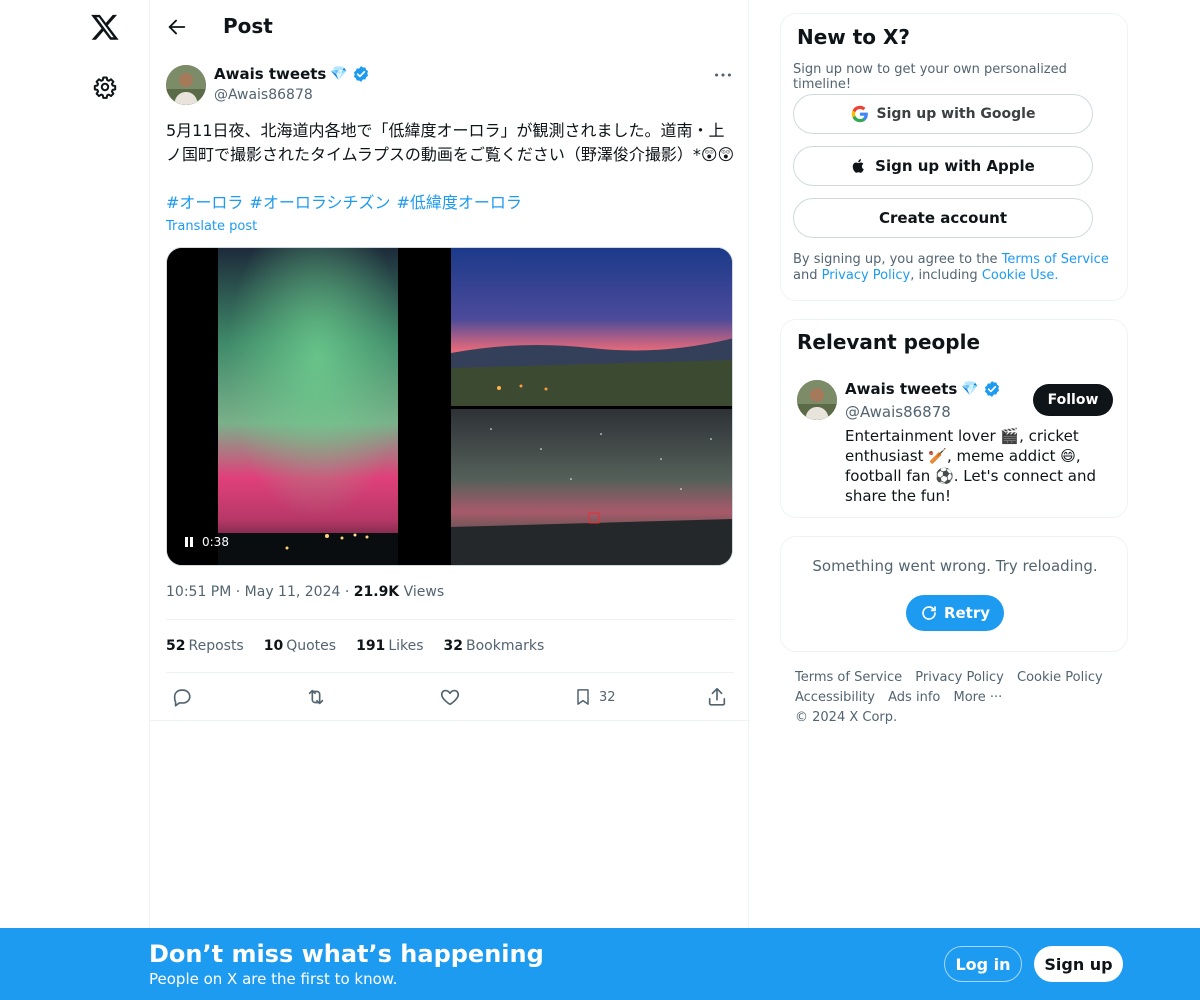 The image size is (1200, 1000). I want to click on person-handle: @Awais86878, so click(898, 412).